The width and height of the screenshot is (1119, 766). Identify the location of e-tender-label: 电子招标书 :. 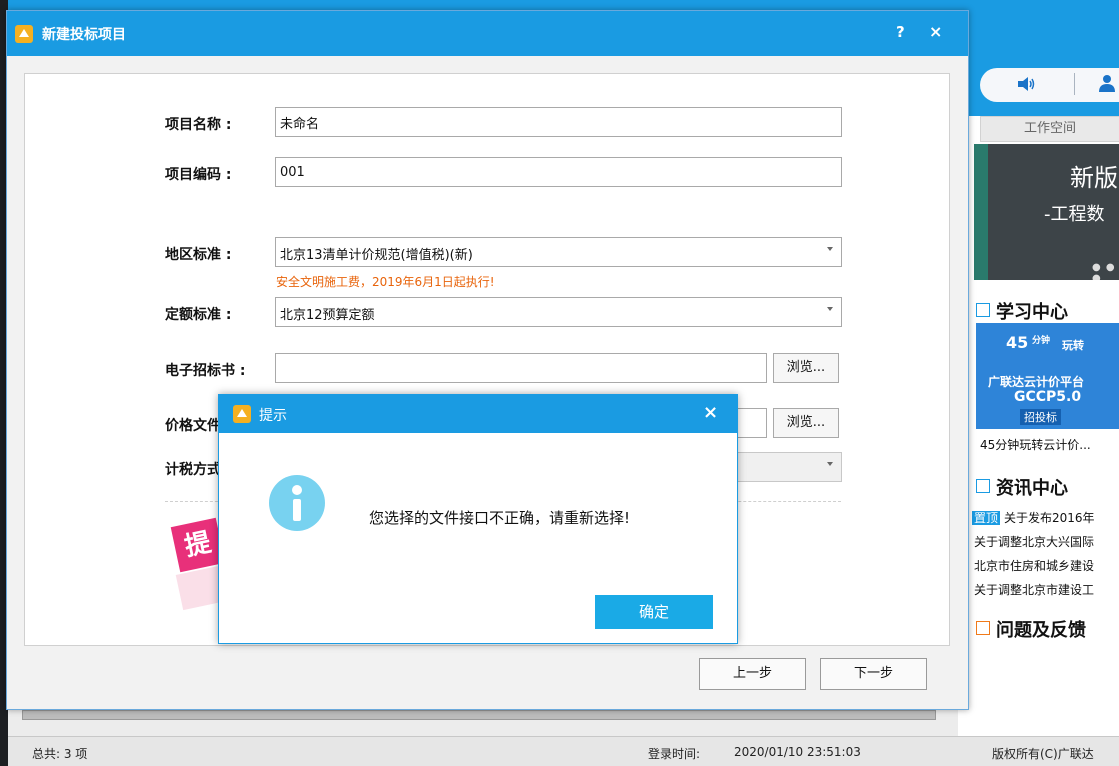
(205, 371).